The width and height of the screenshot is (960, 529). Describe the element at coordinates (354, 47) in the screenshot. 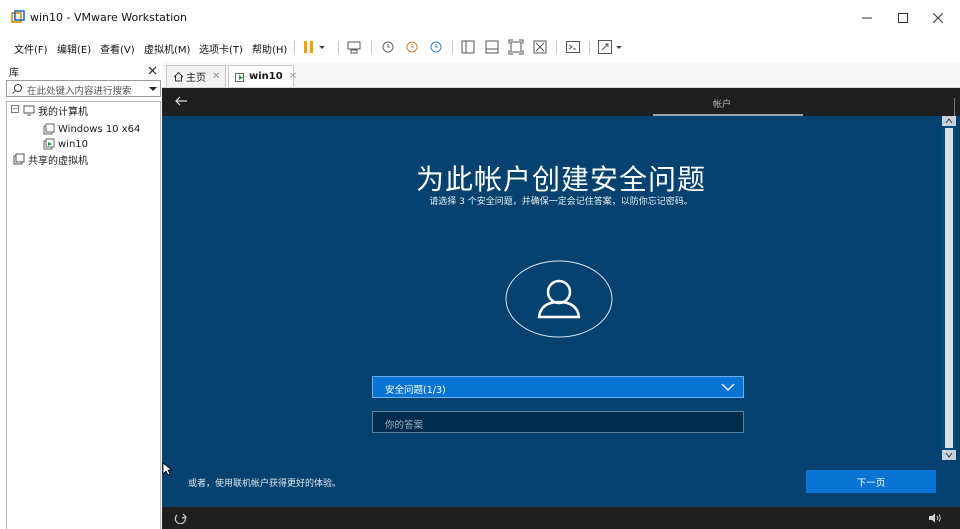

I see `send-keys-icon` at that location.